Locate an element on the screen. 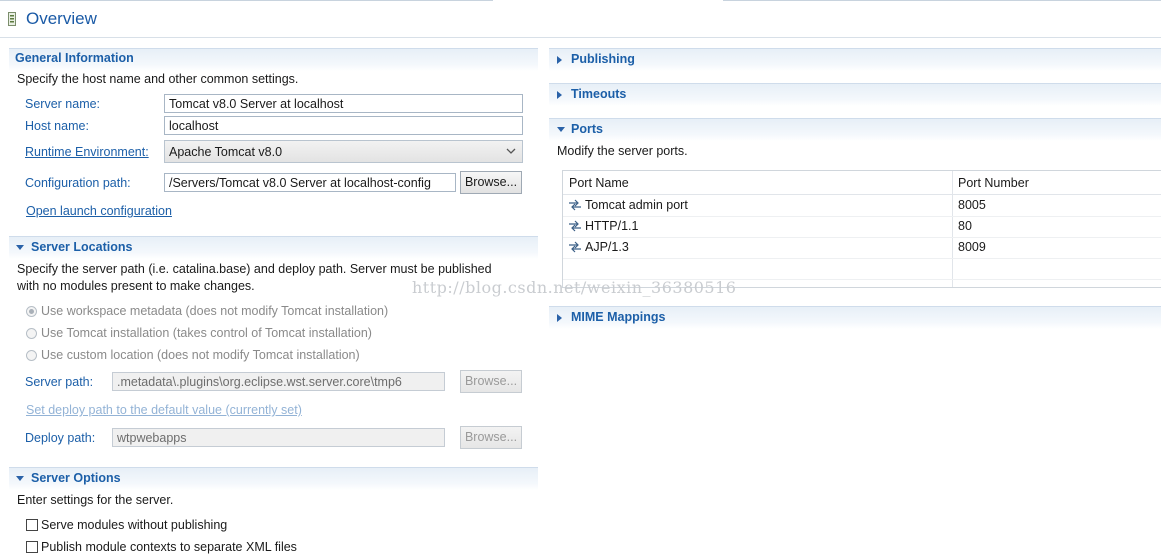  publish-contexts-checkbox is located at coordinates (32, 547).